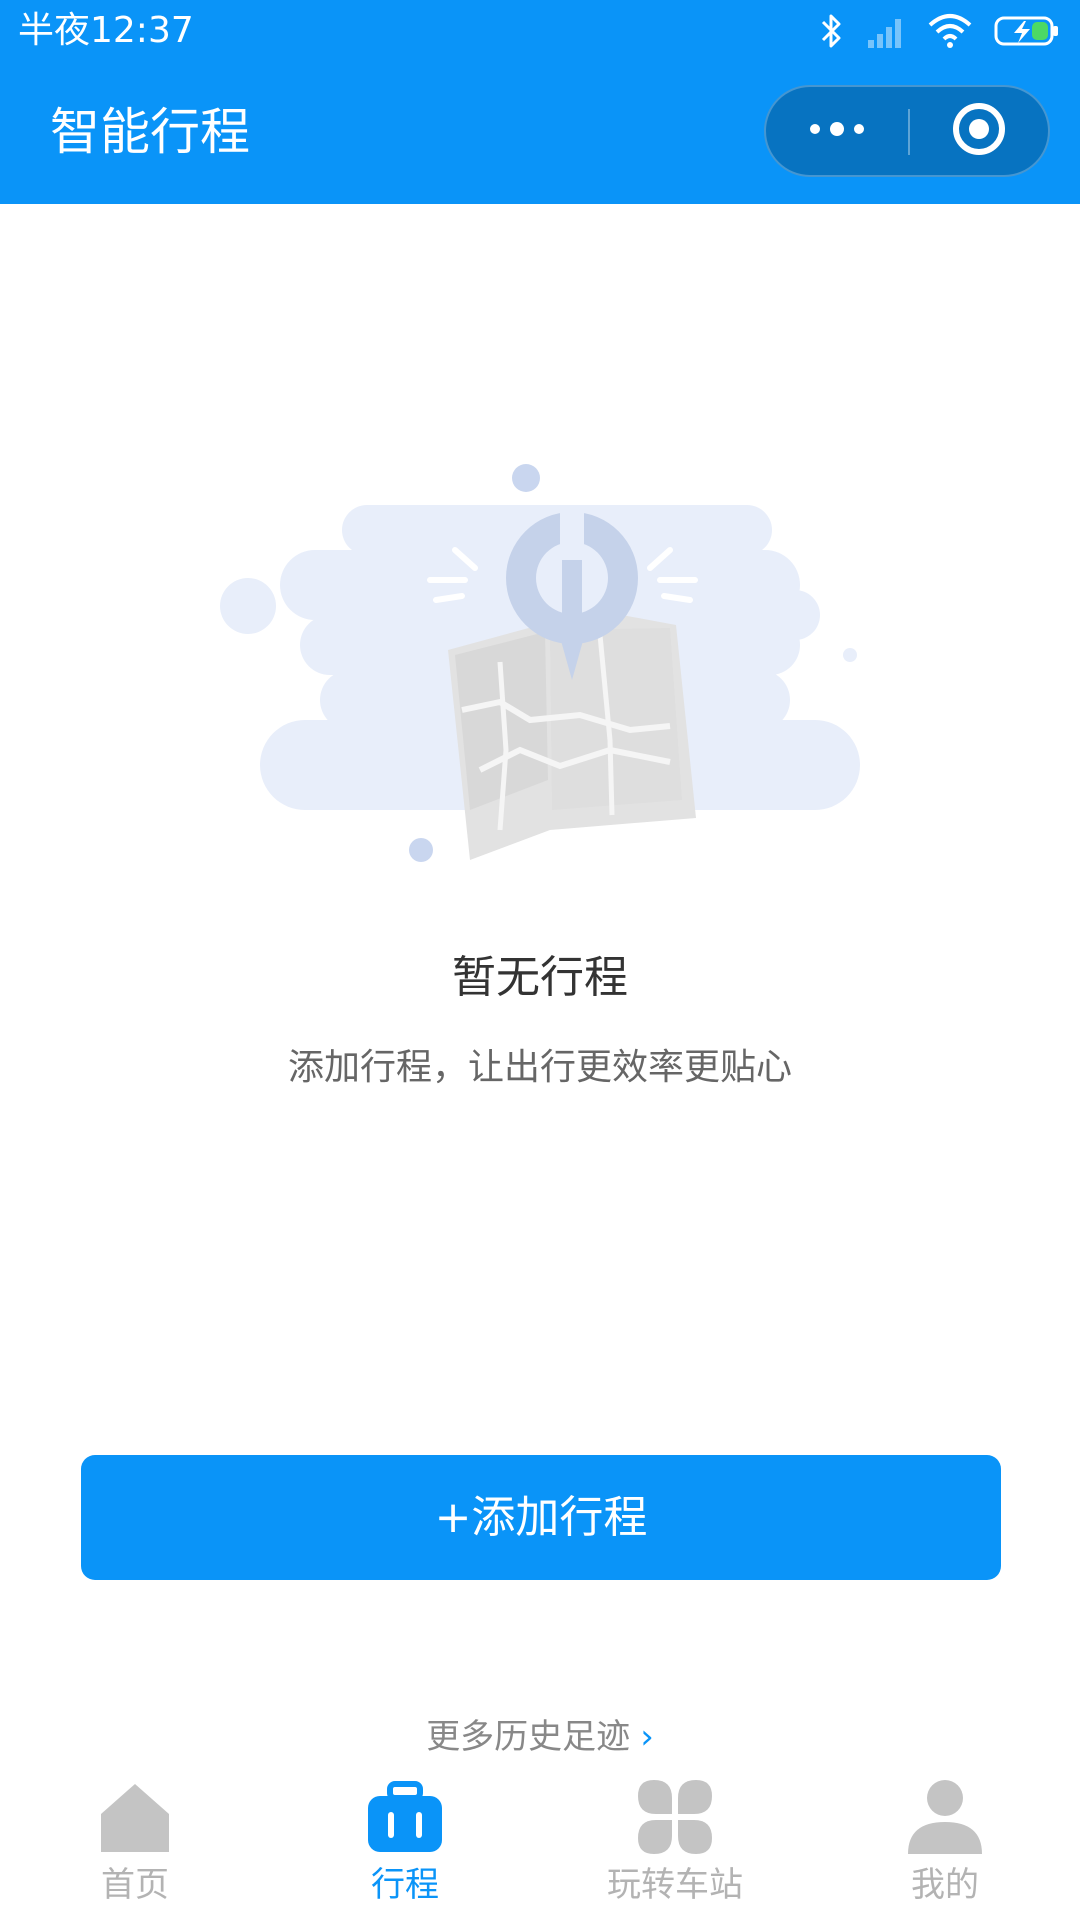 Image resolution: width=1080 pixels, height=1920 pixels. I want to click on signal-icon, so click(886, 31).